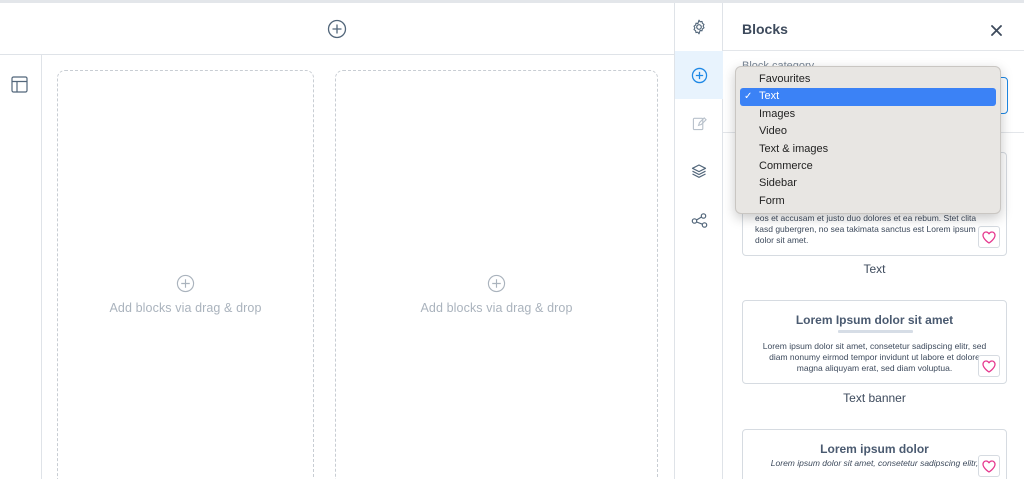 The width and height of the screenshot is (1024, 479). I want to click on layers-icon, so click(699, 171).